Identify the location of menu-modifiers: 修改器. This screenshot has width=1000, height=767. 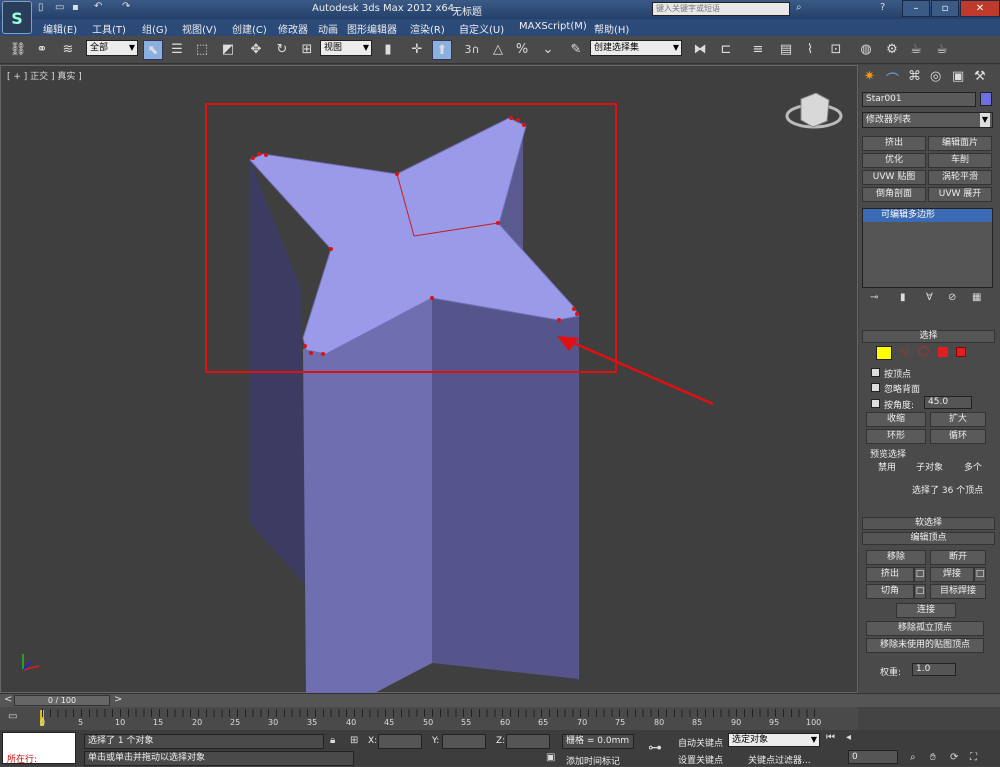
(293, 28).